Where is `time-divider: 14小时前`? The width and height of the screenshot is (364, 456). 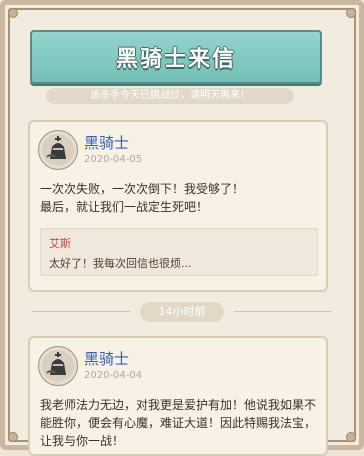 time-divider: 14小时前 is located at coordinates (182, 312).